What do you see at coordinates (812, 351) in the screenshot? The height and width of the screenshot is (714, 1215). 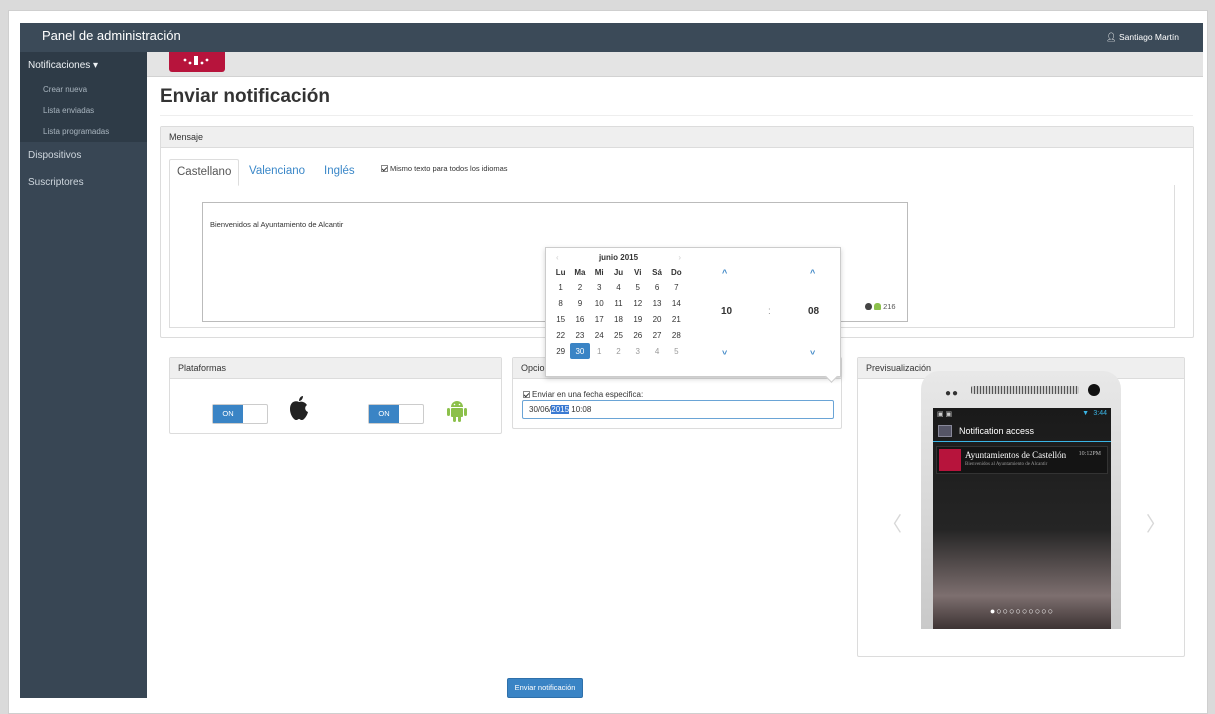 I see `minute-down-icon: ^` at bounding box center [812, 351].